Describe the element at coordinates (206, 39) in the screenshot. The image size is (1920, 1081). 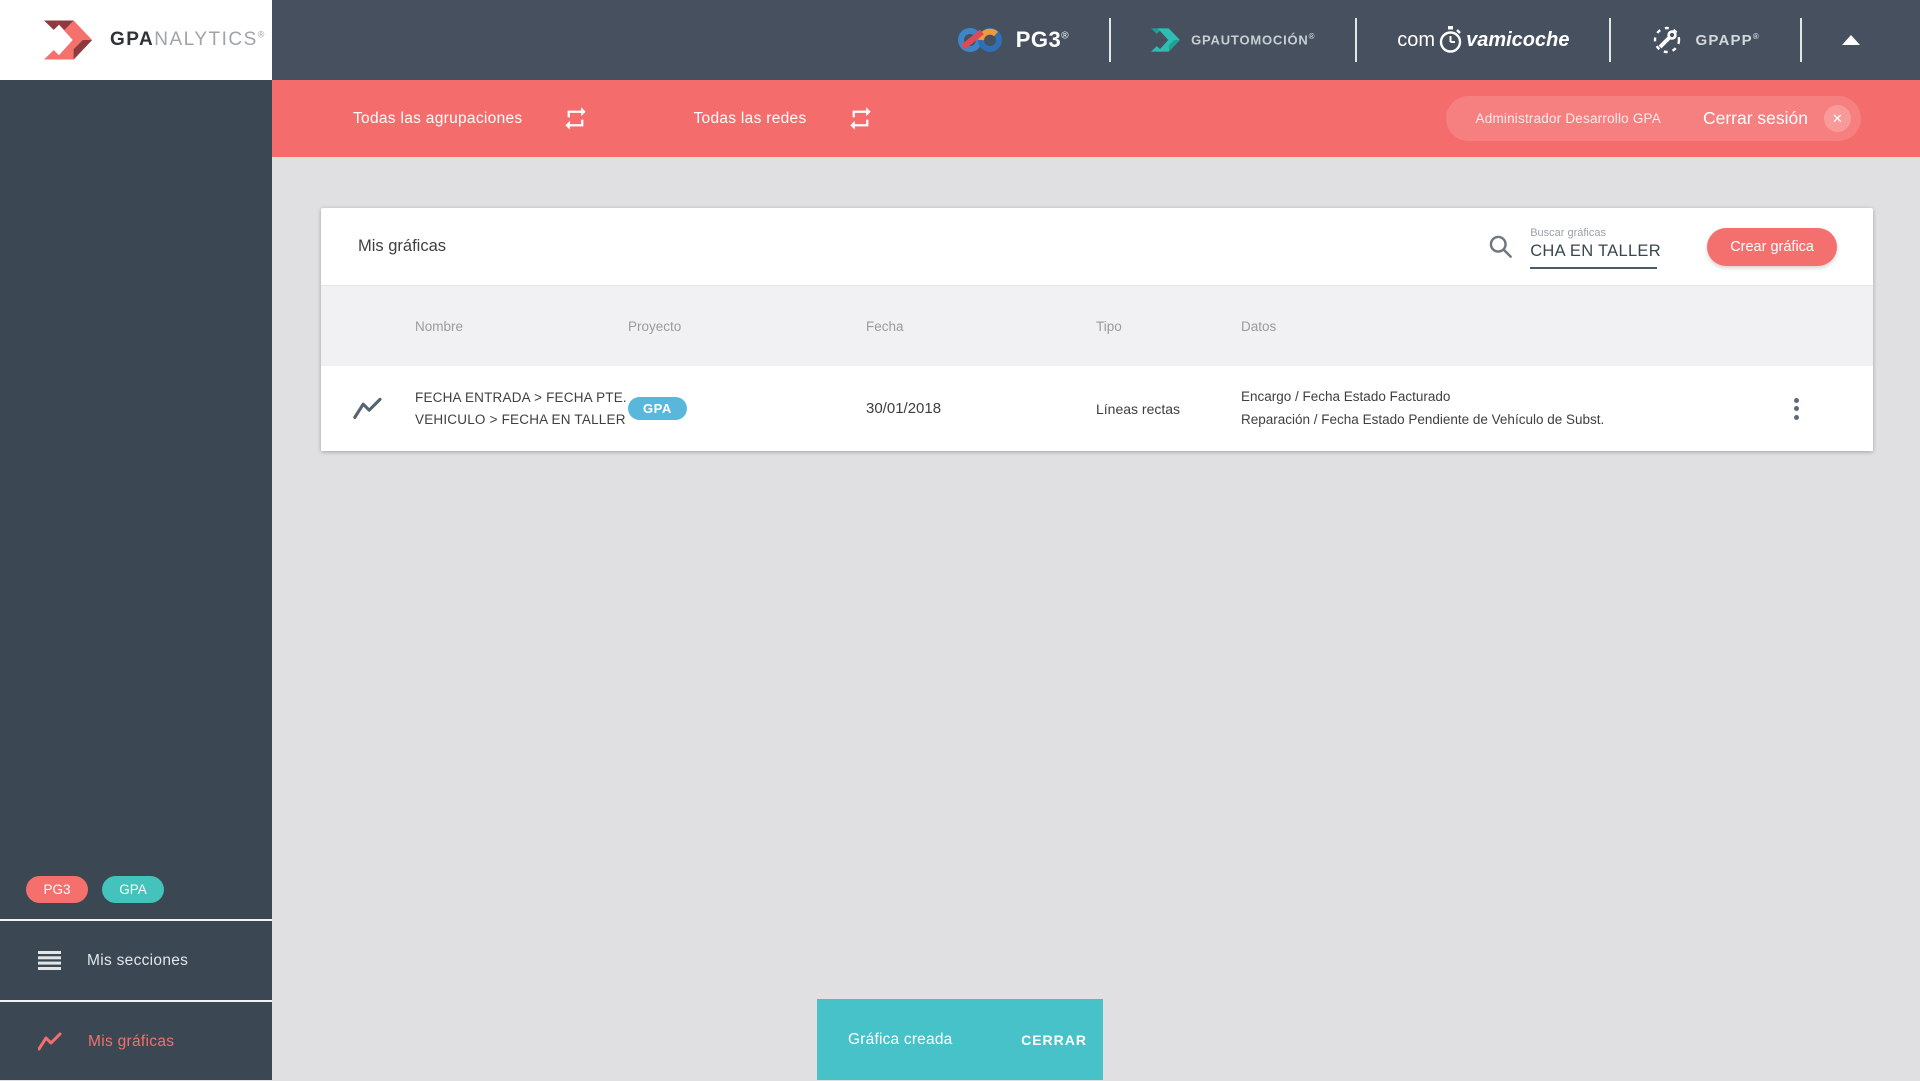
I see `brand-light: NALYTICS` at that location.